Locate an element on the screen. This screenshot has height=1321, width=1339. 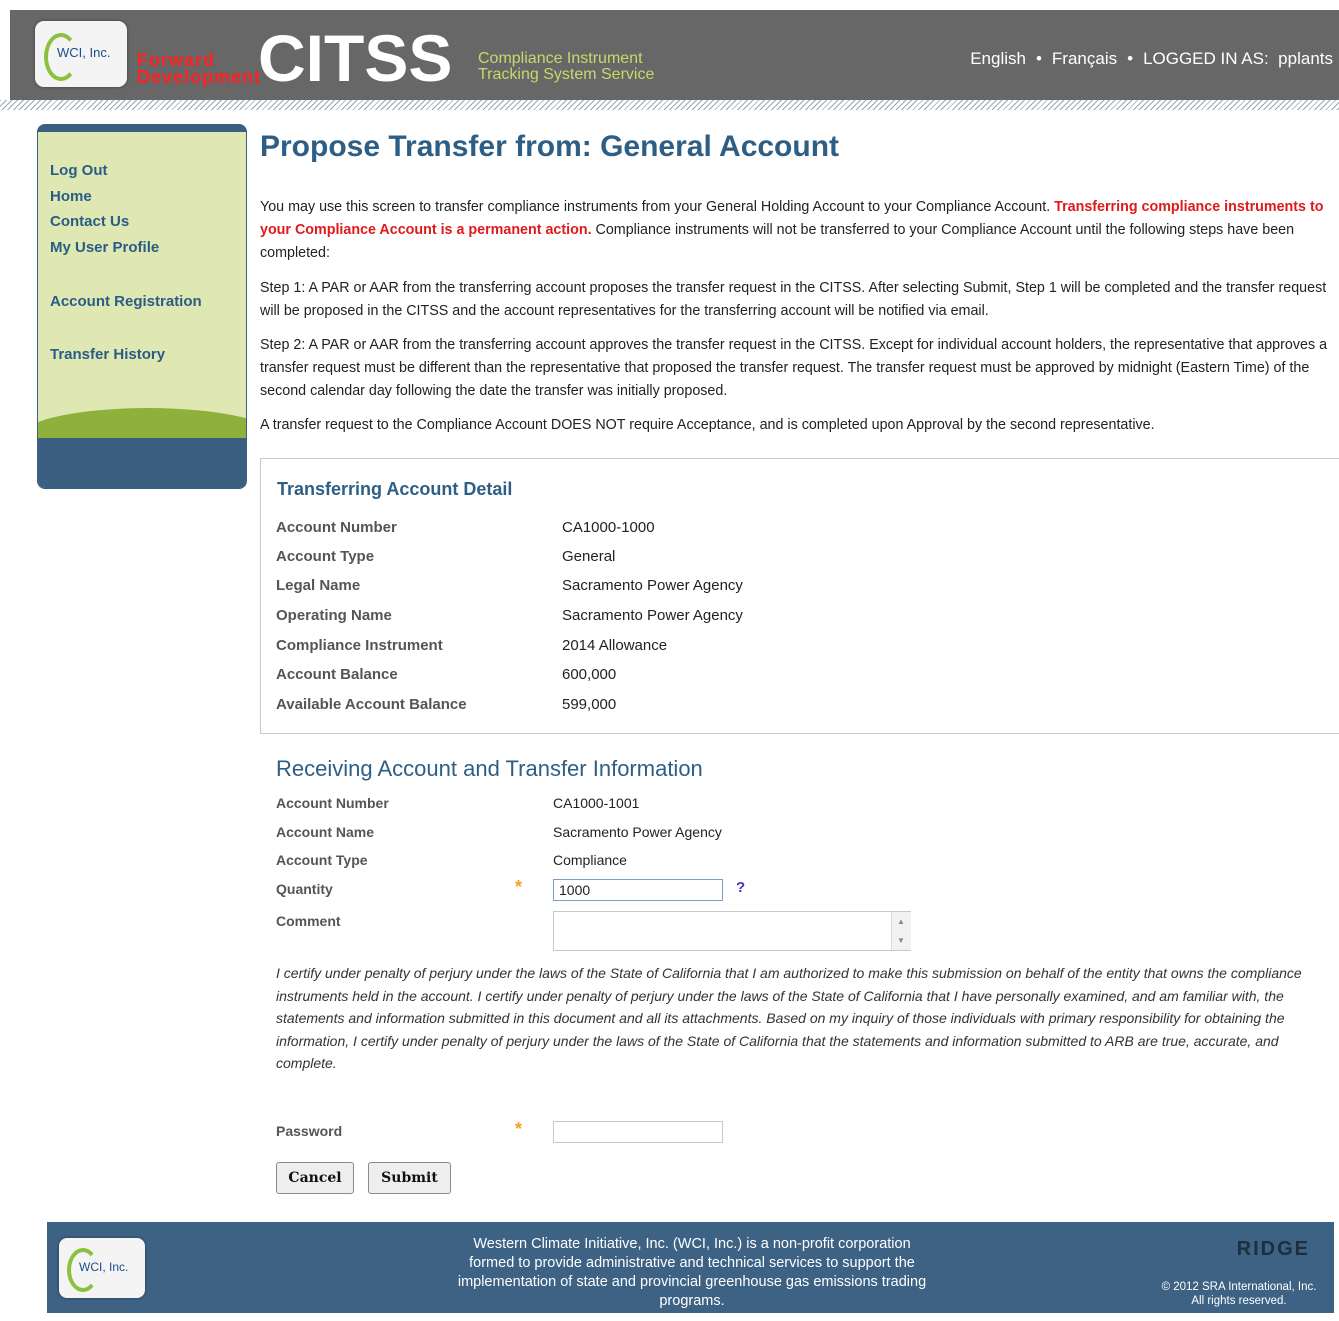
app-tagline-line1: Compliance Instrument is located at coordinates (560, 58).